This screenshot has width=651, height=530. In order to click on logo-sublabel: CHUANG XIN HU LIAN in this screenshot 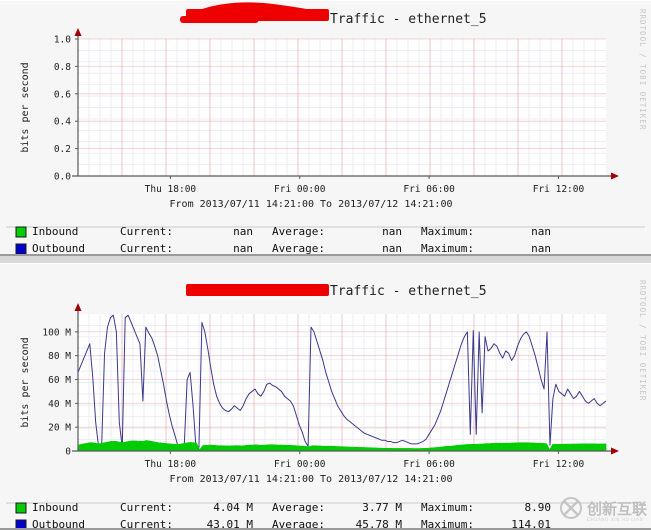, I will do `click(615, 519)`.